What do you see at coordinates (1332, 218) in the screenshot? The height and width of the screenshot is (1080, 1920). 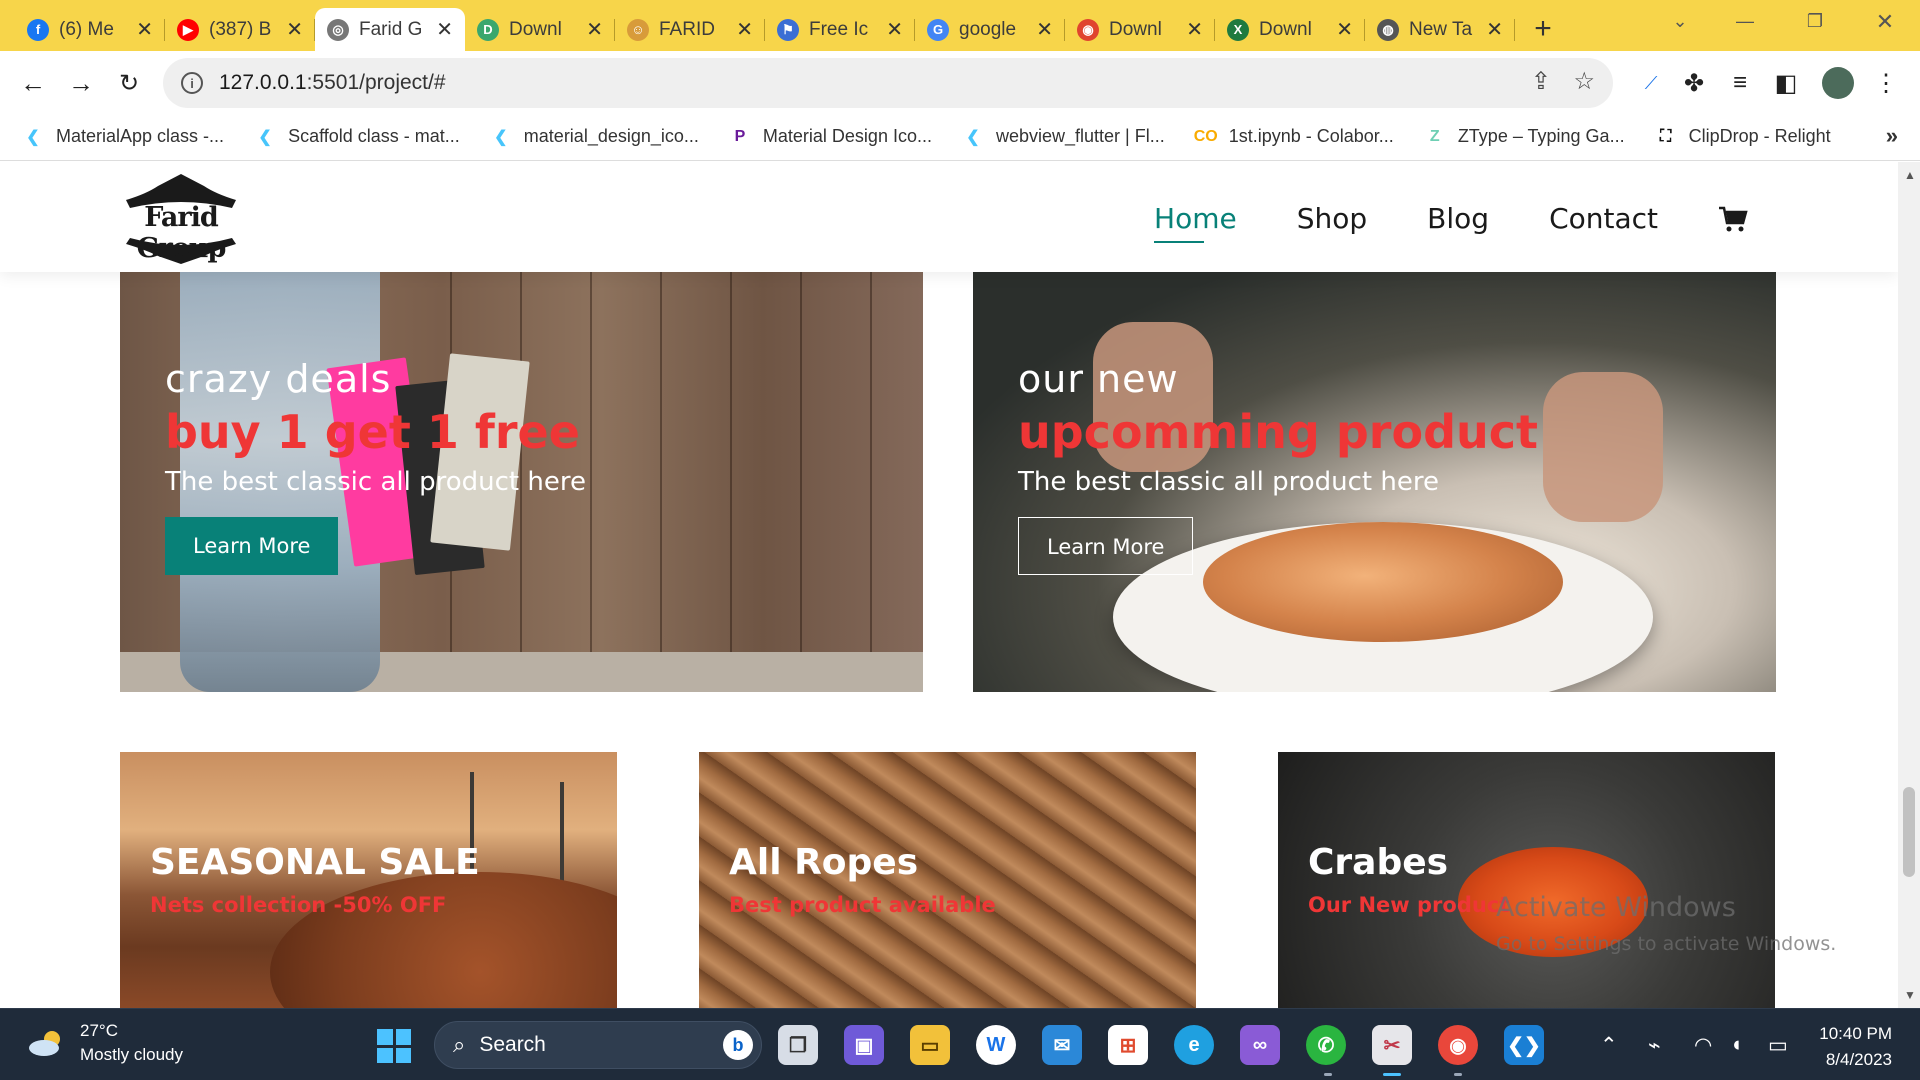 I see `nav-shop: Shop` at bounding box center [1332, 218].